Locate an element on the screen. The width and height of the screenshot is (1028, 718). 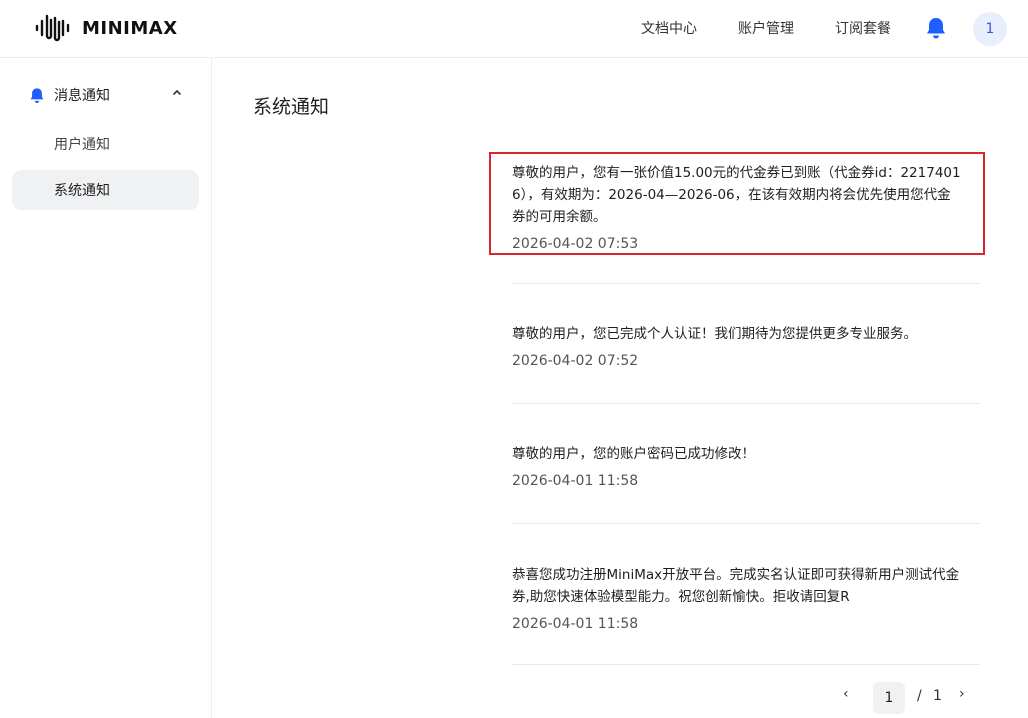
avatar: 1 is located at coordinates (990, 29).